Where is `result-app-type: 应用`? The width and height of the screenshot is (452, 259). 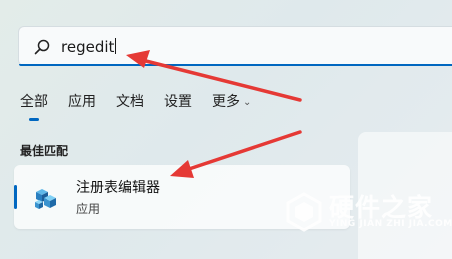
result-app-type: 应用 is located at coordinates (88, 209).